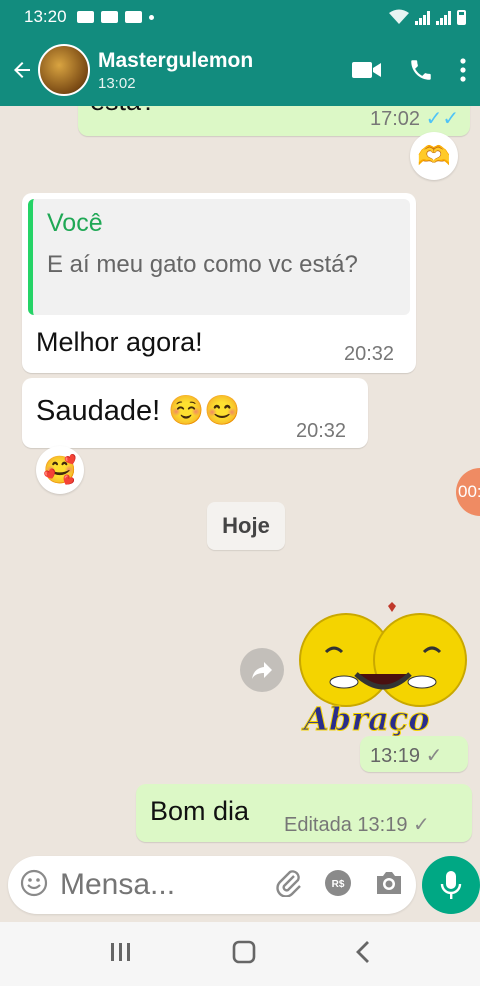 The width and height of the screenshot is (480, 986). Describe the element at coordinates (422, 18) in the screenshot. I see `signal-icon` at that location.